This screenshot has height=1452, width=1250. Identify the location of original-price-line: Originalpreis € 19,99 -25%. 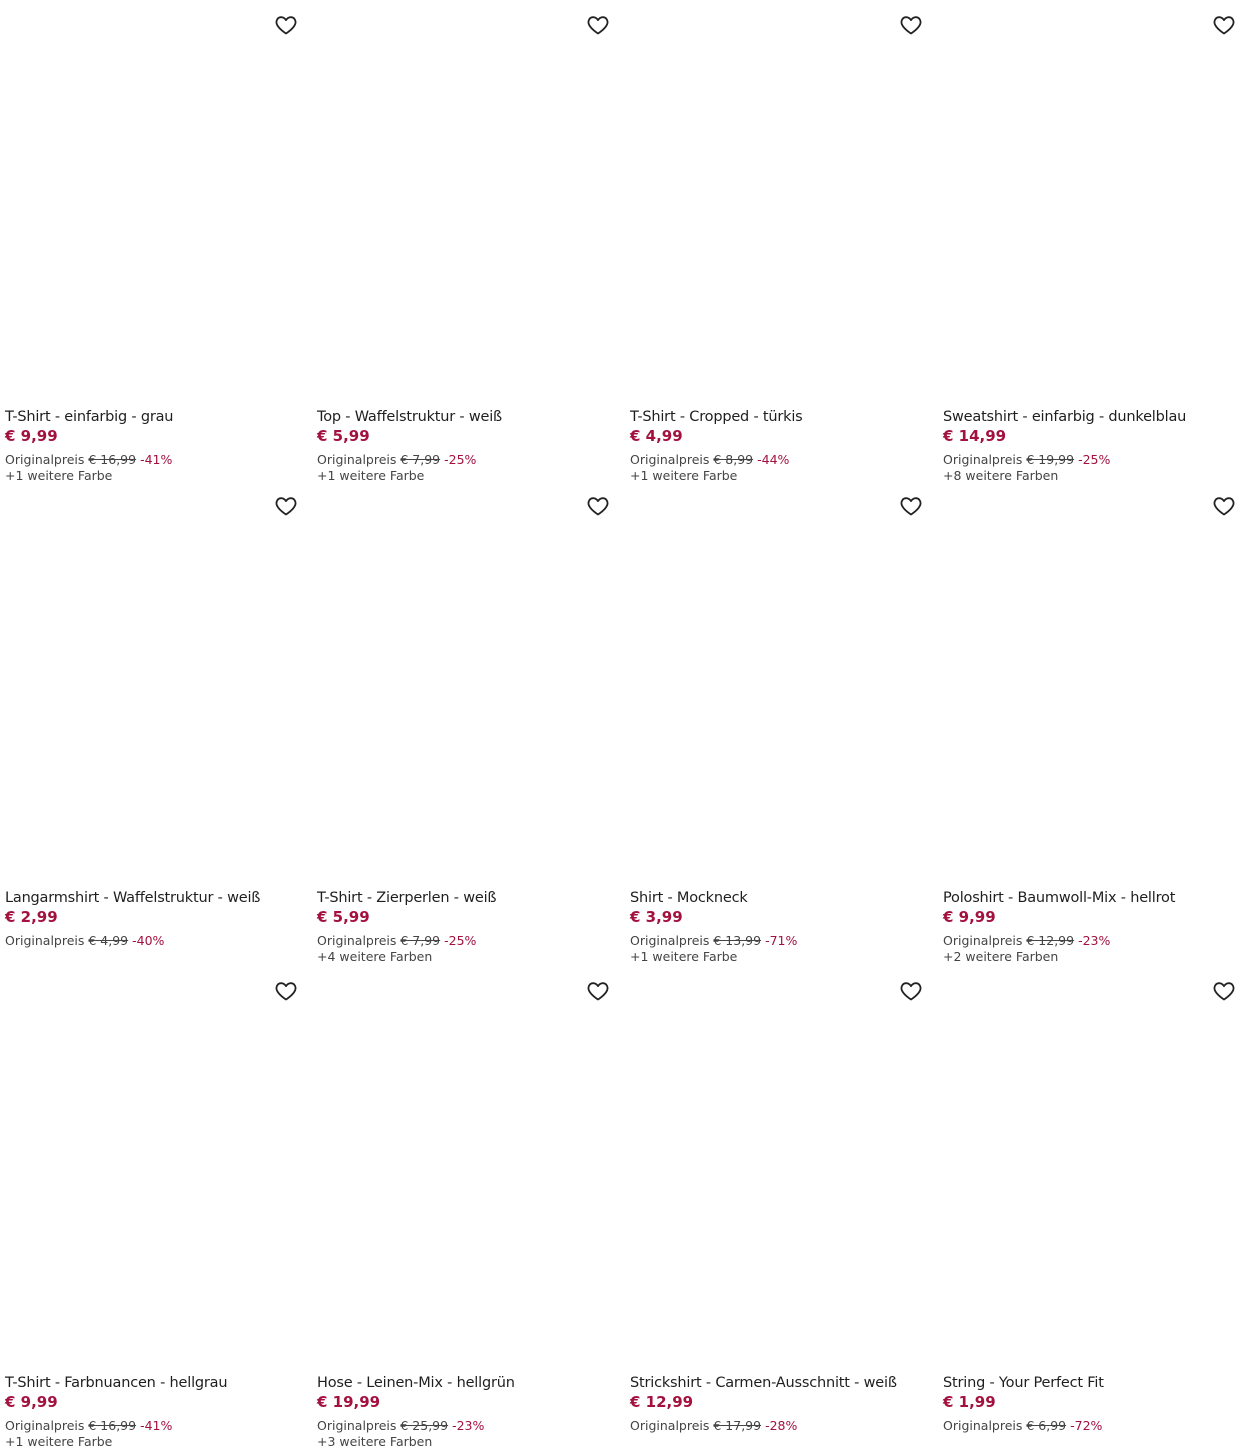
(1093, 460).